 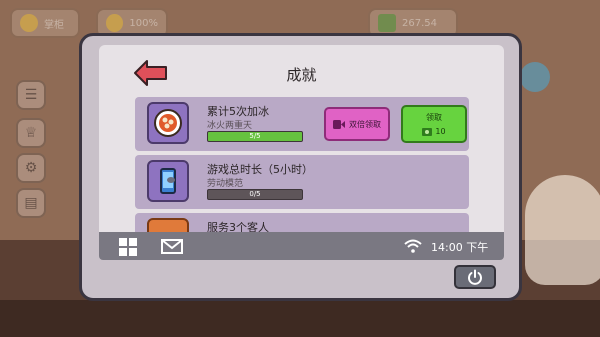 What do you see at coordinates (31, 203) in the screenshot?
I see `clipboard-button: ▤` at bounding box center [31, 203].